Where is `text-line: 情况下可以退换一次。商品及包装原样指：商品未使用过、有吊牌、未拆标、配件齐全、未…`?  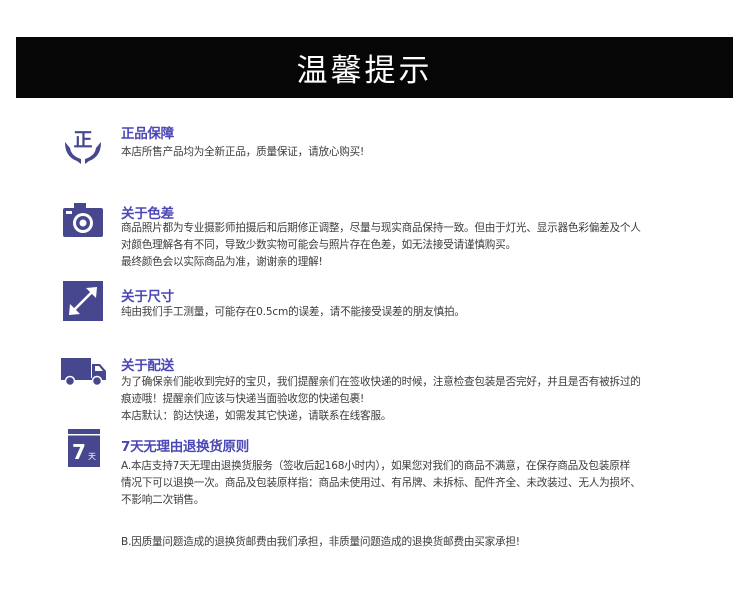 text-line: 情况下可以退换一次。商品及包装原样指：商品未使用过、有吊牌、未拆标、配件齐全、未… is located at coordinates (381, 483).